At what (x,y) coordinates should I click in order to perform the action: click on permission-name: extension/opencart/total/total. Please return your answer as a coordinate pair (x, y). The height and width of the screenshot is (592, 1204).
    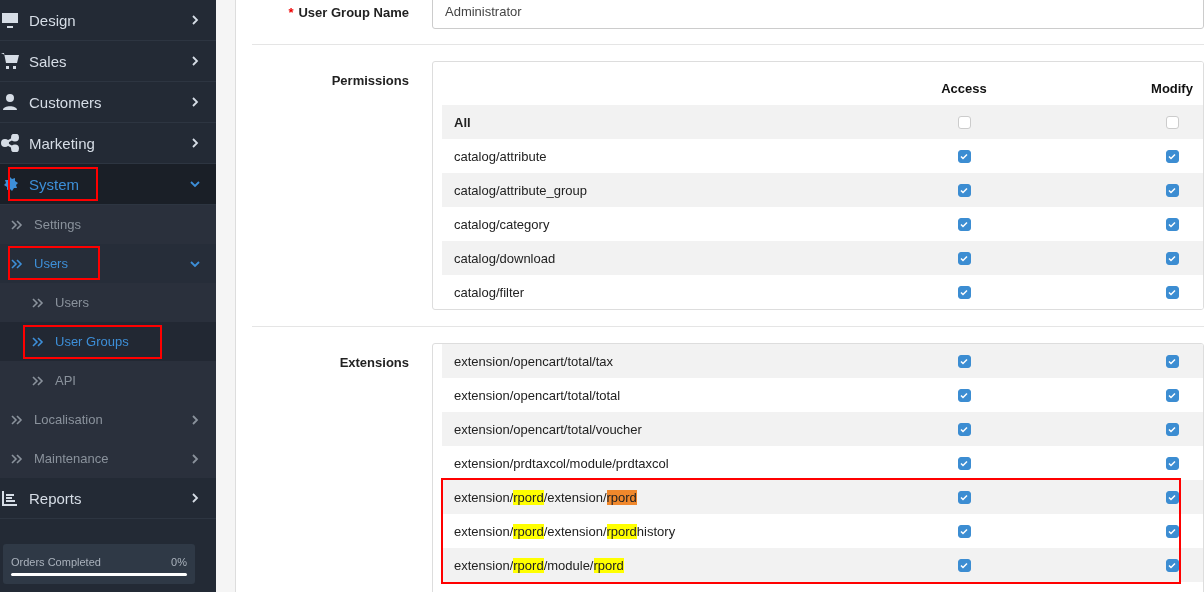
    Looking at the image, I should click on (537, 395).